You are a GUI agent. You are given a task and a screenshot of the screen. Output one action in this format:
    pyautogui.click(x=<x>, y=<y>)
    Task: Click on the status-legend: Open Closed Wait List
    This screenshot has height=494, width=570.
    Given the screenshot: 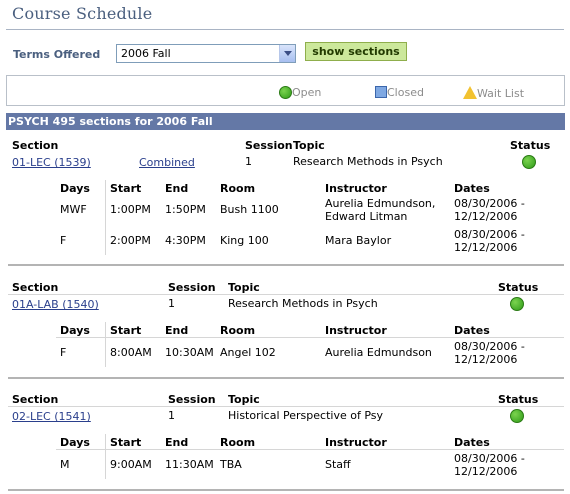 What is the action you would take?
    pyautogui.click(x=285, y=90)
    